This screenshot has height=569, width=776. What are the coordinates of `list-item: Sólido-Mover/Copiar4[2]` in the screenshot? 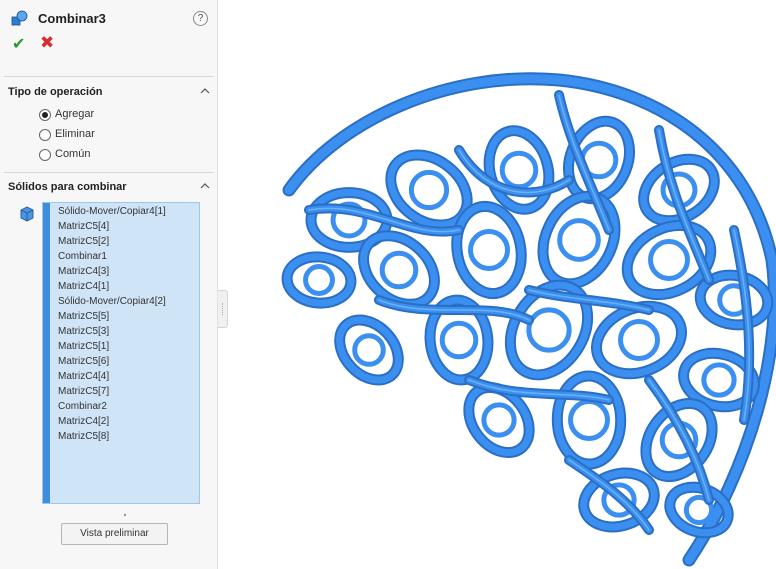 It's located at (112, 301).